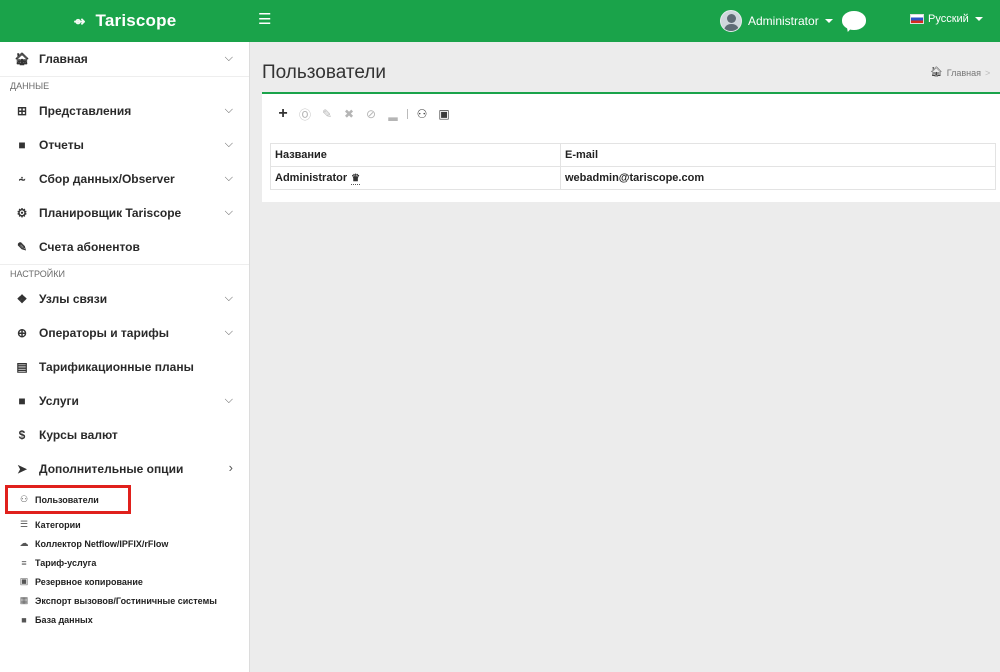 The width and height of the screenshot is (1000, 672). Describe the element at coordinates (124, 273) in the screenshot. I see `section-header-settings: НАСТРОЙКИ` at that location.